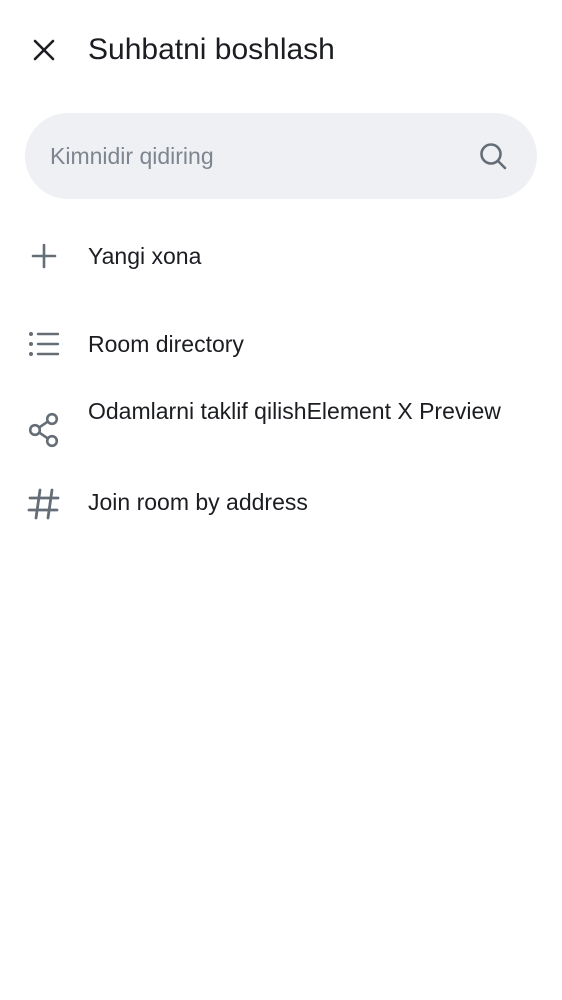  What do you see at coordinates (281, 256) in the screenshot?
I see `menu-item-new-room: Yangi xona` at bounding box center [281, 256].